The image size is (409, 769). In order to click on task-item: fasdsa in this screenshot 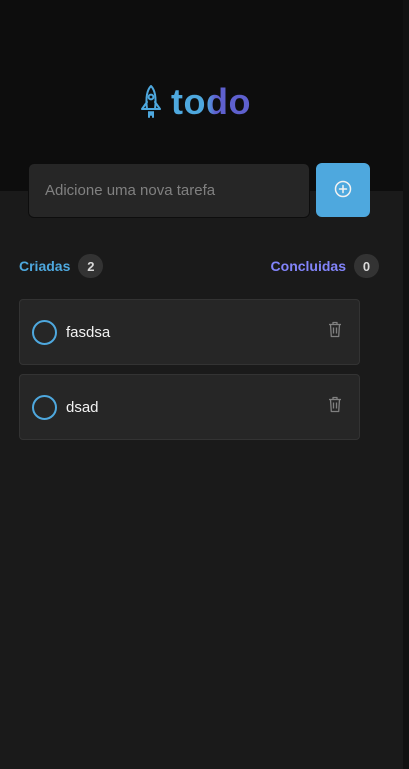, I will do `click(189, 332)`.